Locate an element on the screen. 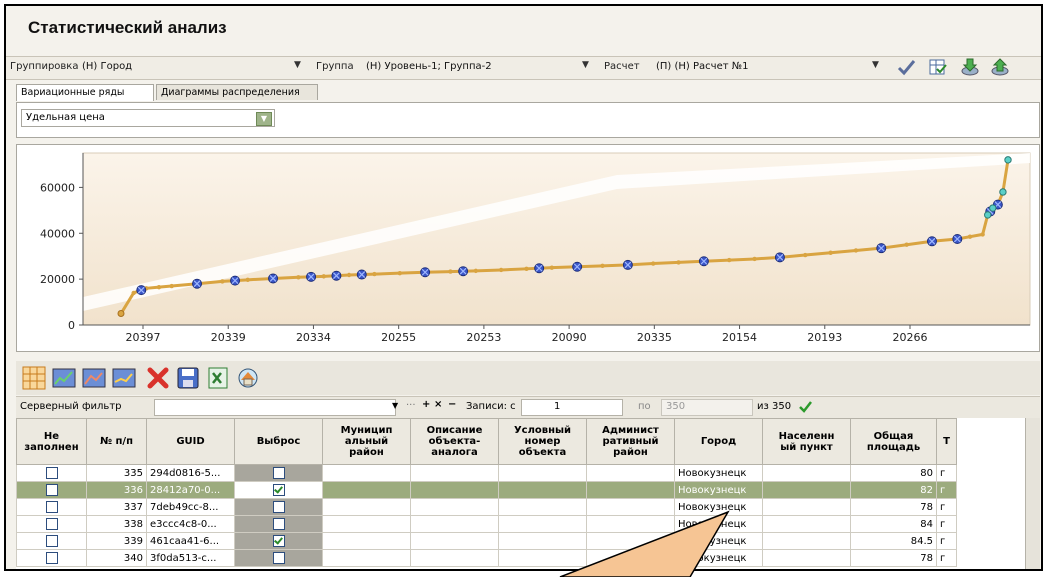  col-analog-description-header: Описание объекта-аналога is located at coordinates (454, 441).